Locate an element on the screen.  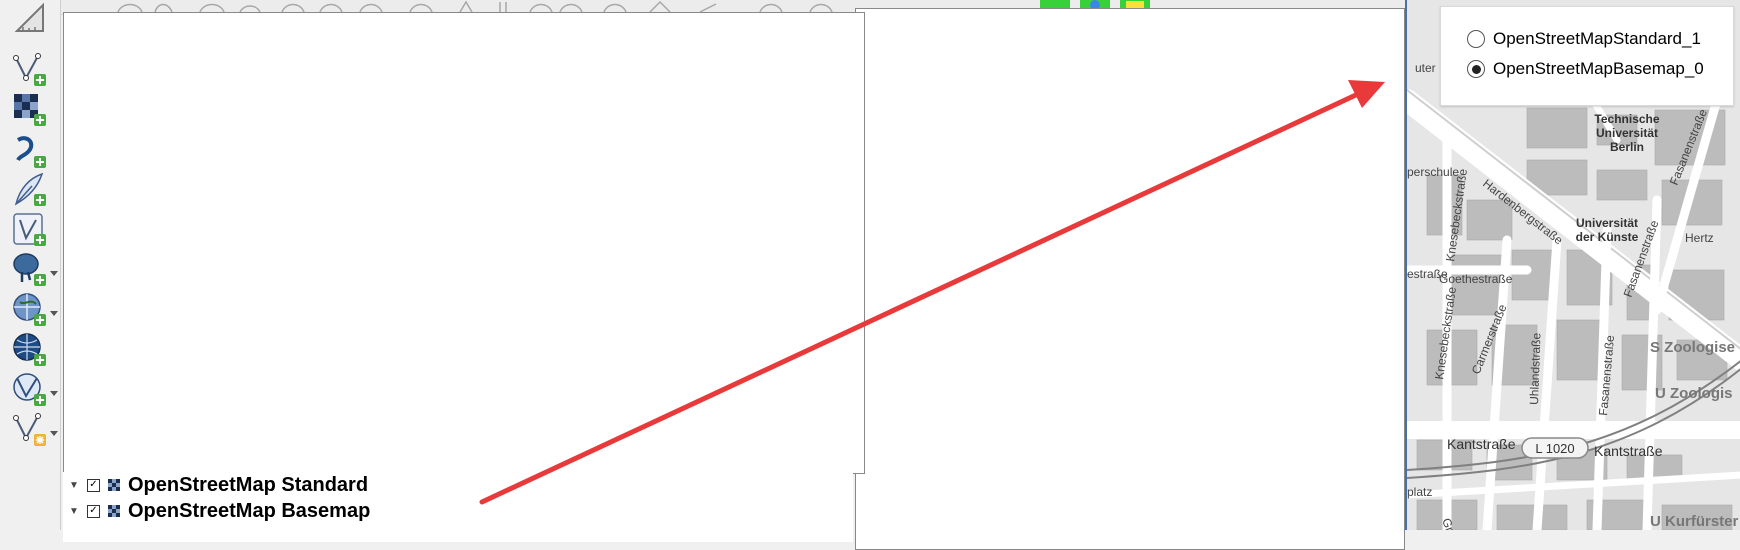
map-label: Uhlandstraße is located at coordinates (1535, 368).